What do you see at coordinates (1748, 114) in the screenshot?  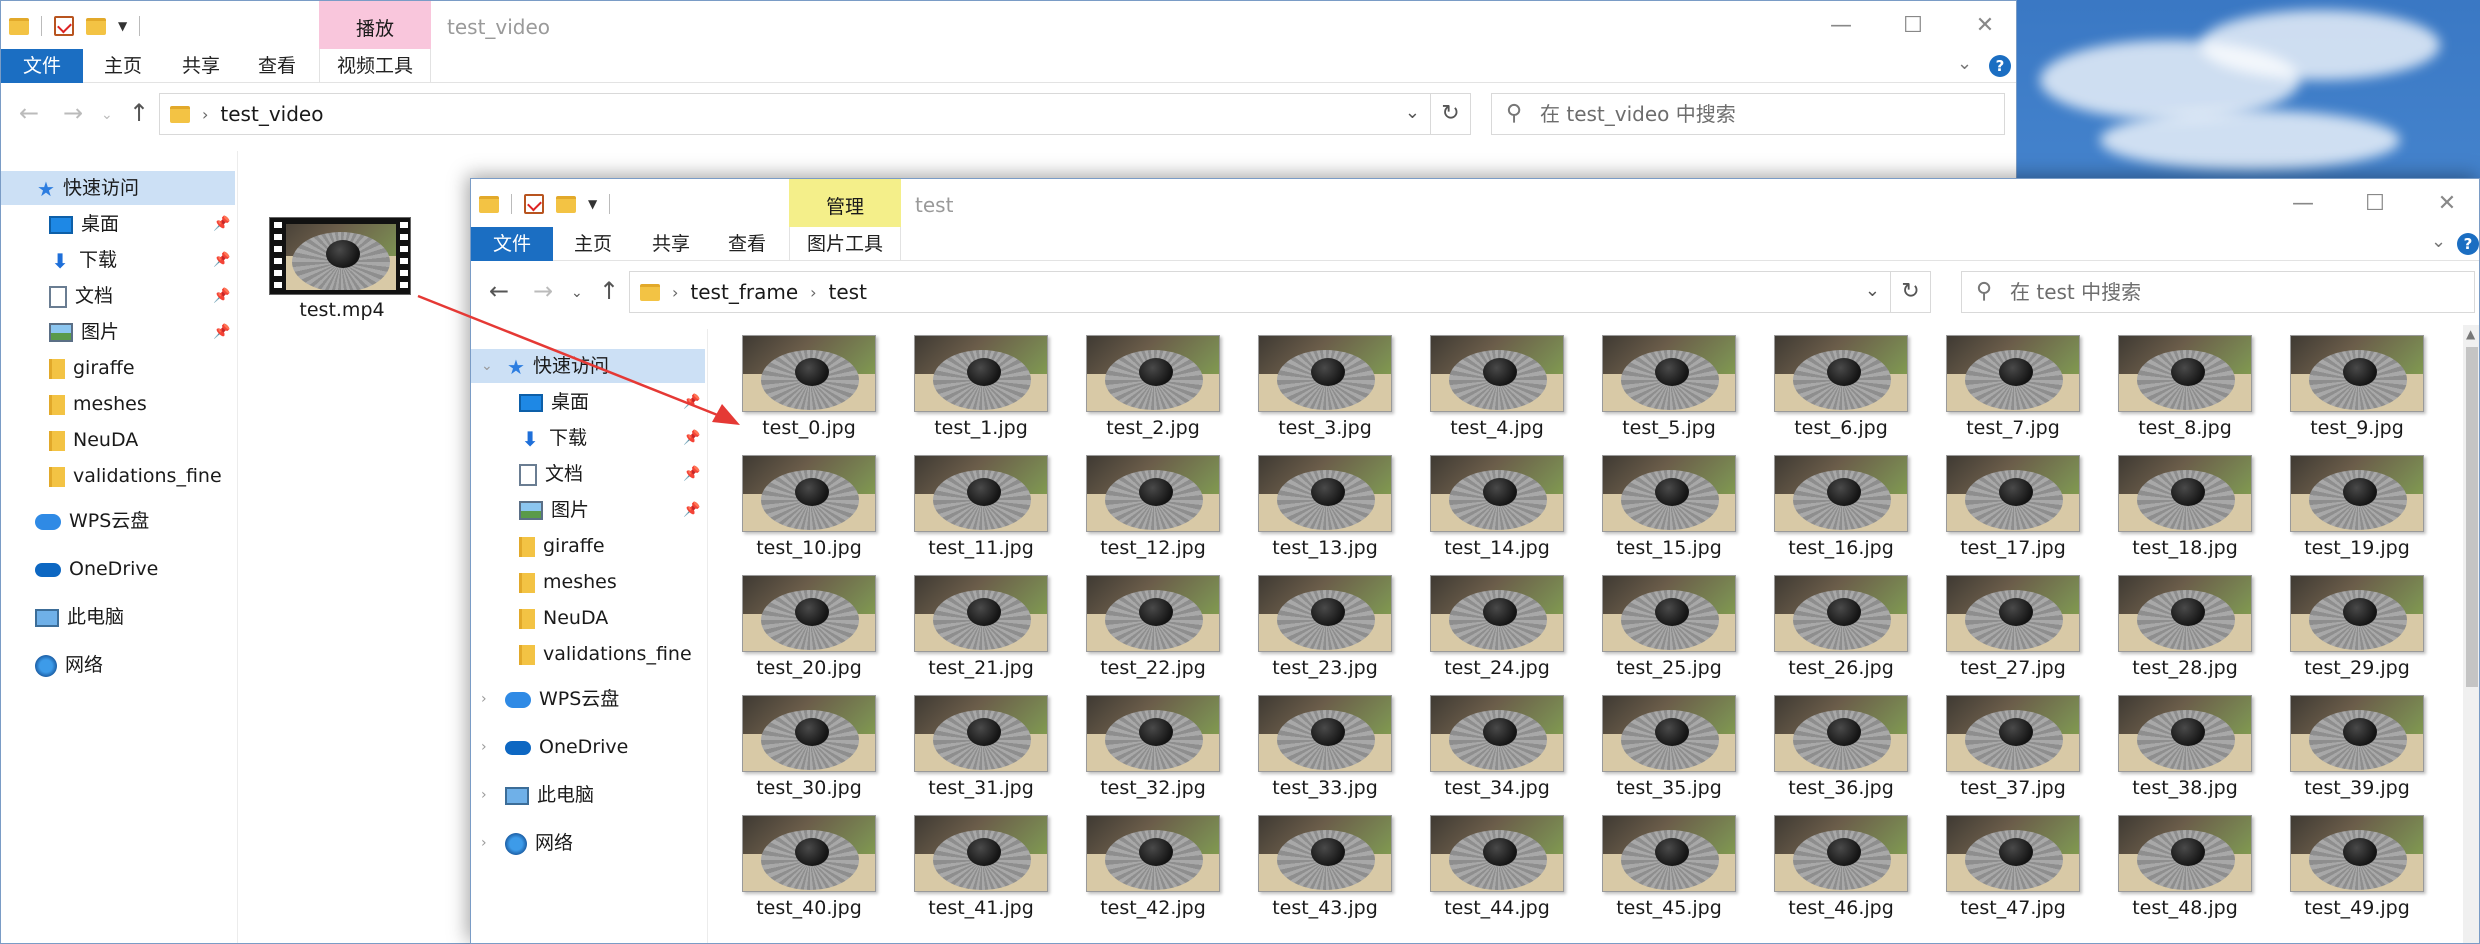 I see `search-box: ⚲ 在 test_video 中搜索` at bounding box center [1748, 114].